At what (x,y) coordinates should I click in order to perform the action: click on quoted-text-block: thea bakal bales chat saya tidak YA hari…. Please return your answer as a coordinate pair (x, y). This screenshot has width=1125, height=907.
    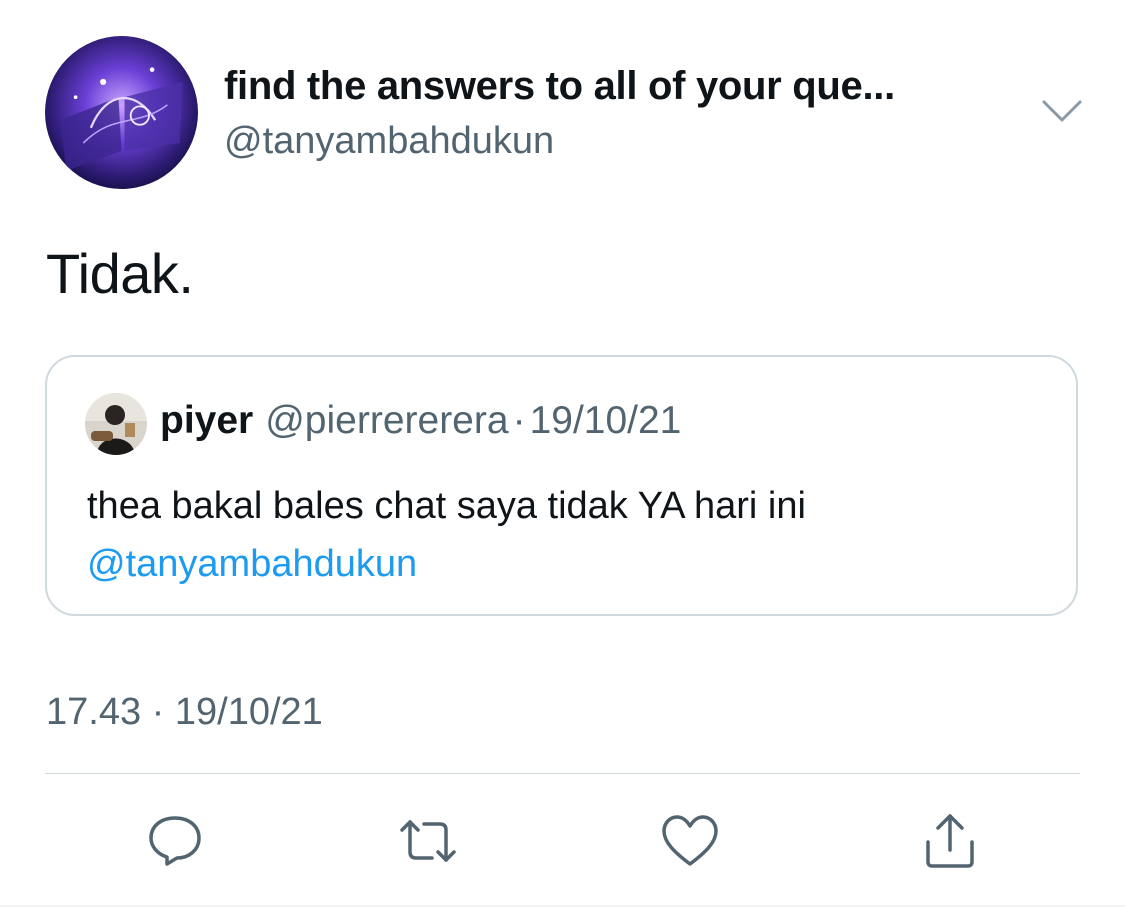
    Looking at the image, I should click on (446, 535).